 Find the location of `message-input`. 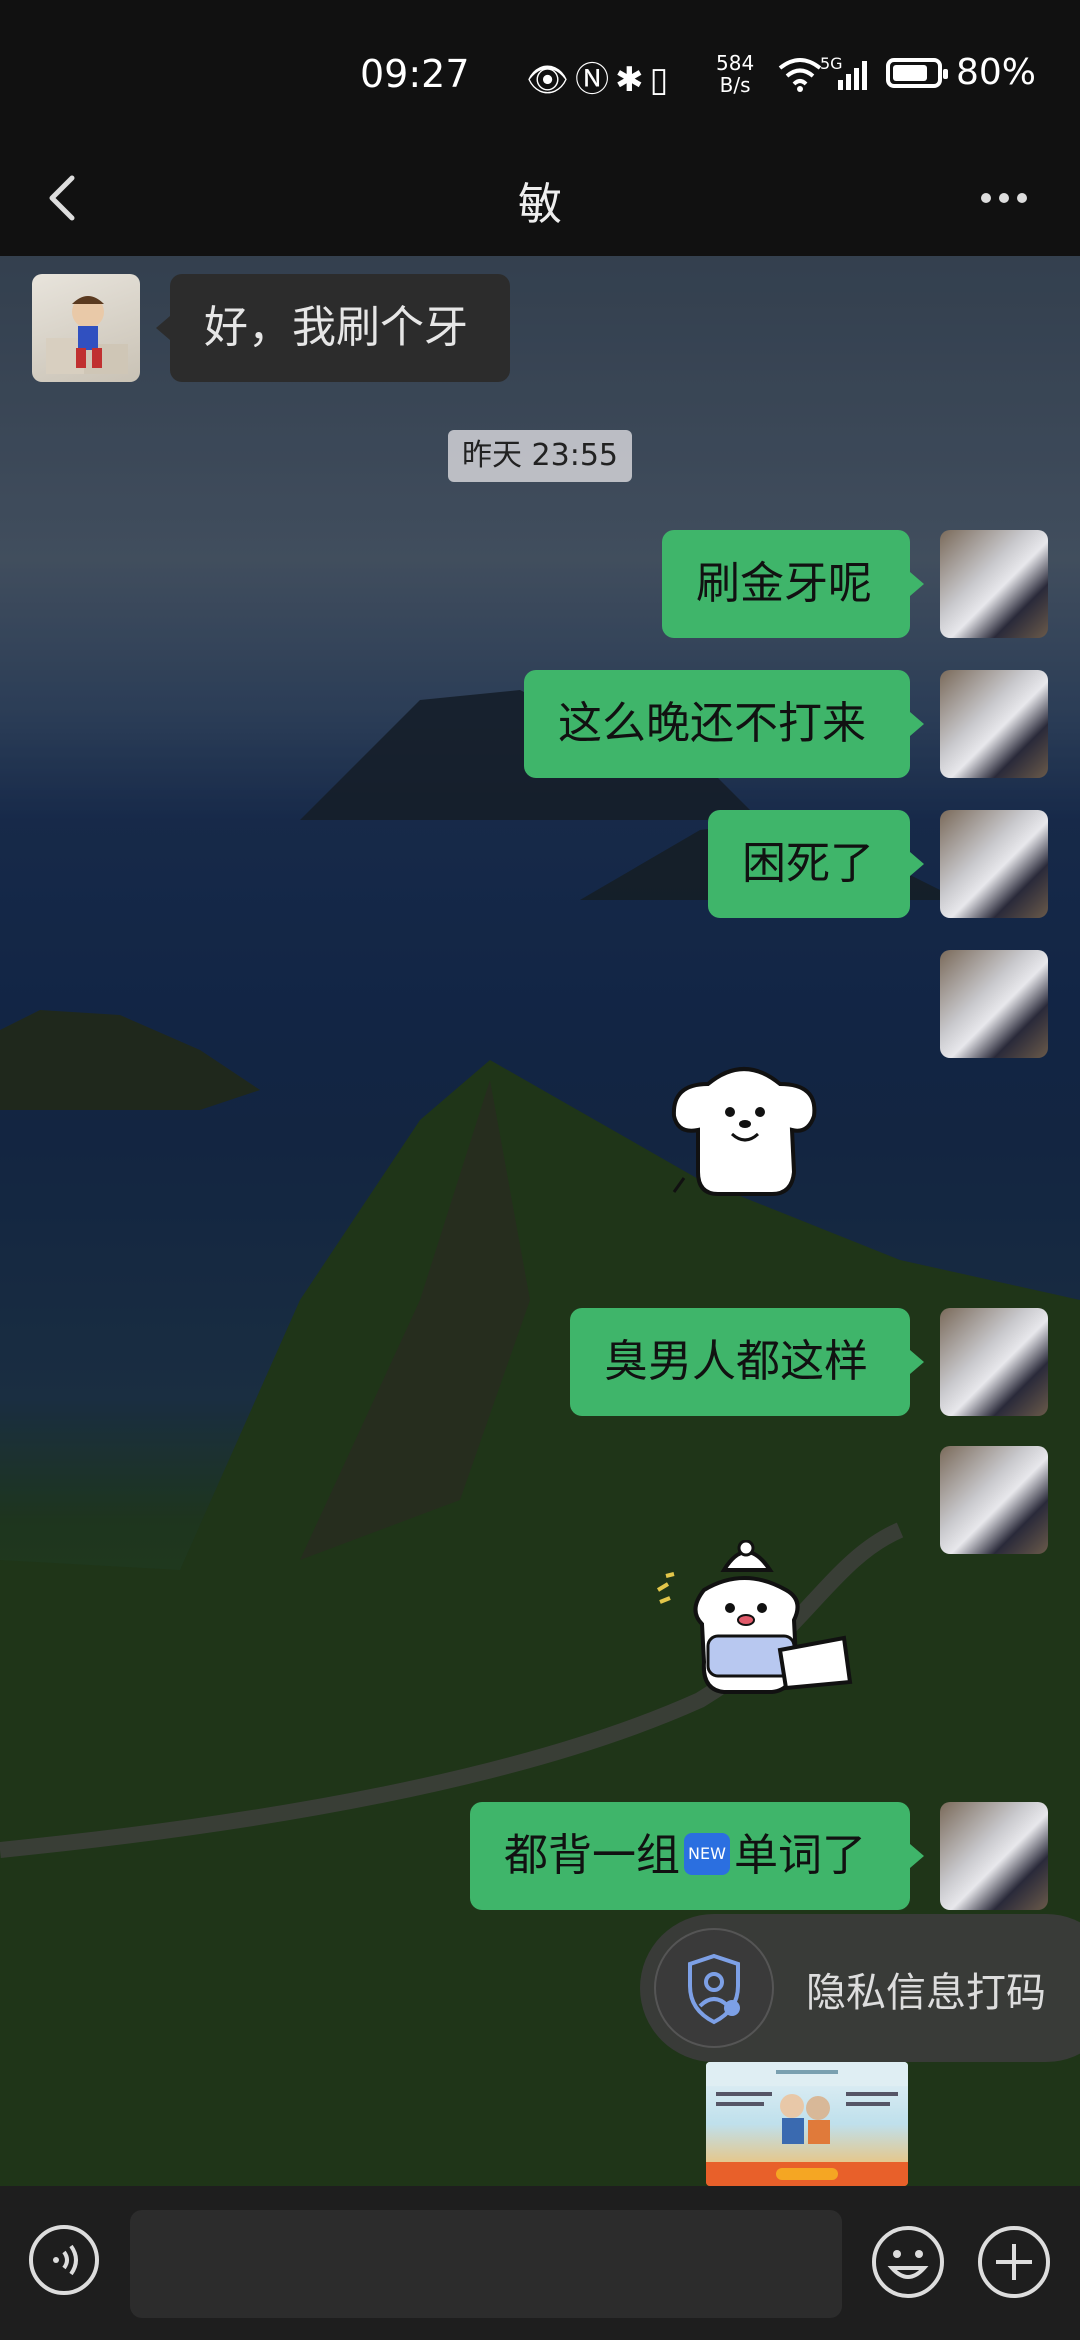

message-input is located at coordinates (486, 2264).